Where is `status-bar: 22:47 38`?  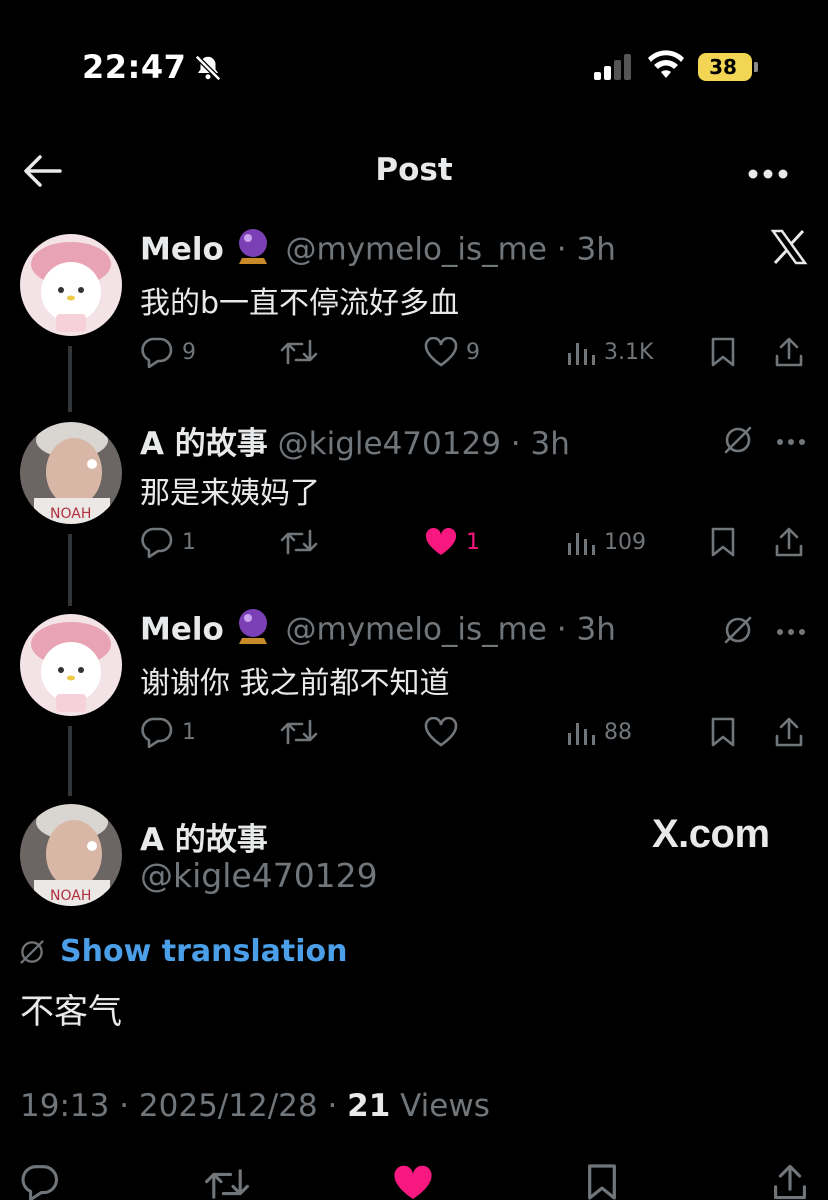 status-bar: 22:47 38 is located at coordinates (414, 60).